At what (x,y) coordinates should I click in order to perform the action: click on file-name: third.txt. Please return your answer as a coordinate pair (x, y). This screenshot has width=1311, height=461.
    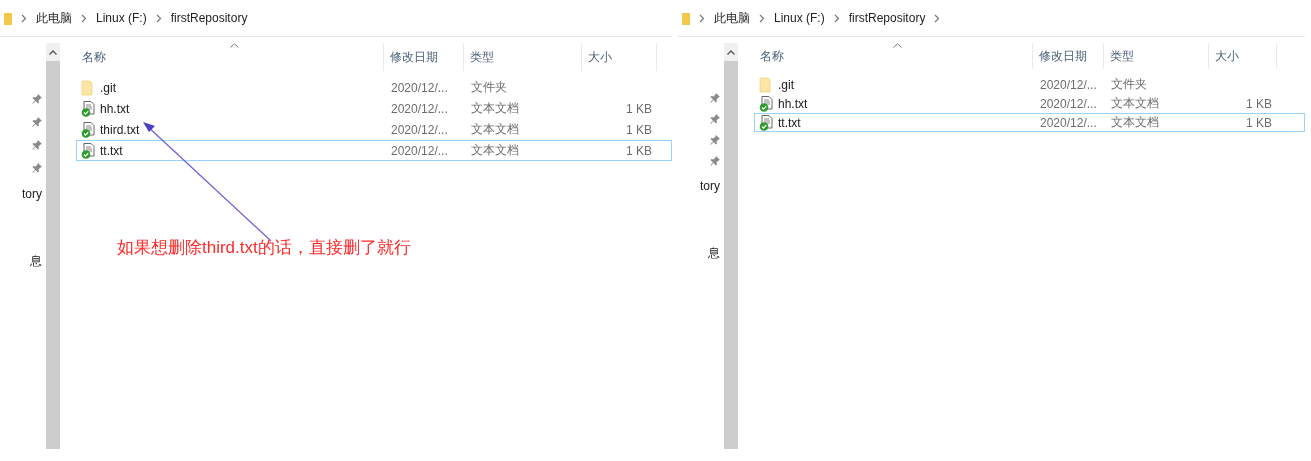
    Looking at the image, I should click on (120, 129).